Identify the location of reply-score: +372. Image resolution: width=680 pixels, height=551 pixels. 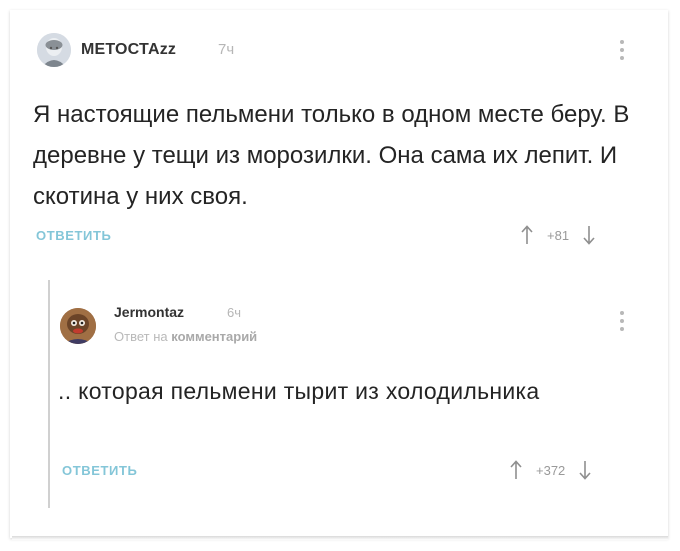
(551, 470).